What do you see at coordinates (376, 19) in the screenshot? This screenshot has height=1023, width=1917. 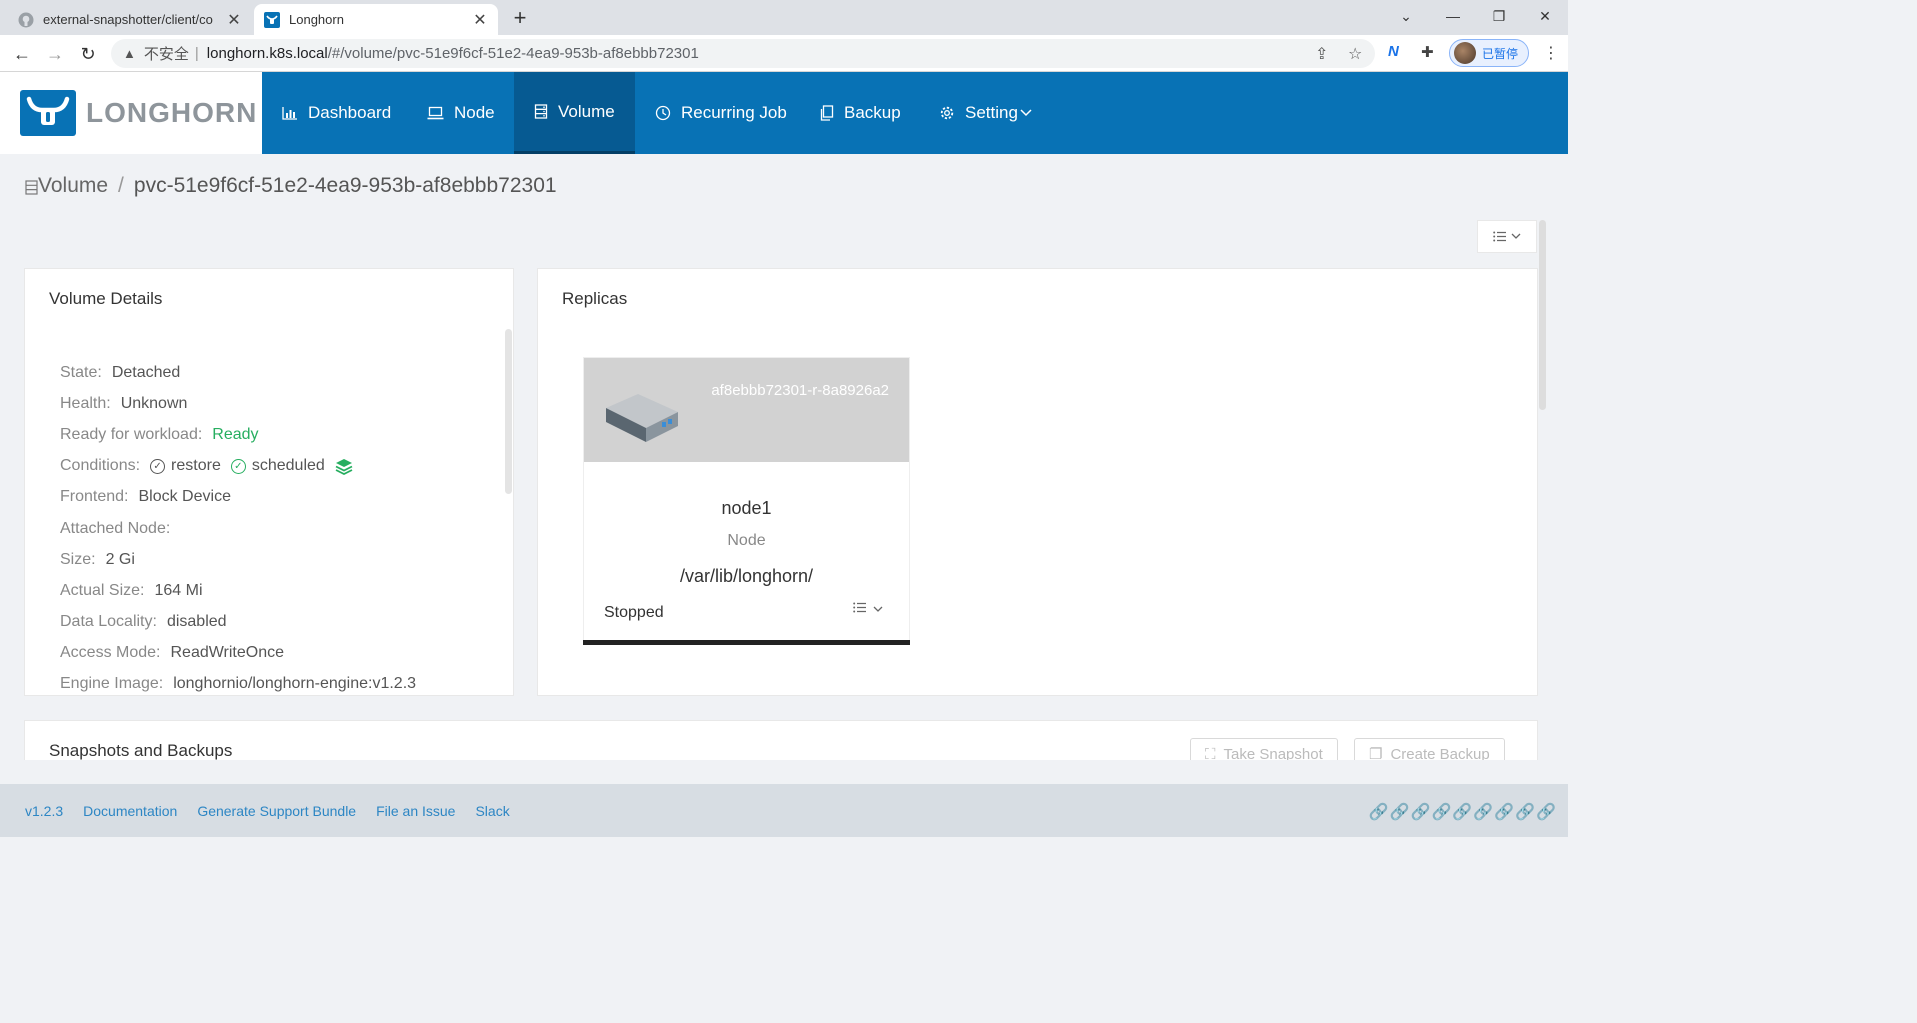 I see `browser-tab-longhorn: Longhorn ✕` at bounding box center [376, 19].